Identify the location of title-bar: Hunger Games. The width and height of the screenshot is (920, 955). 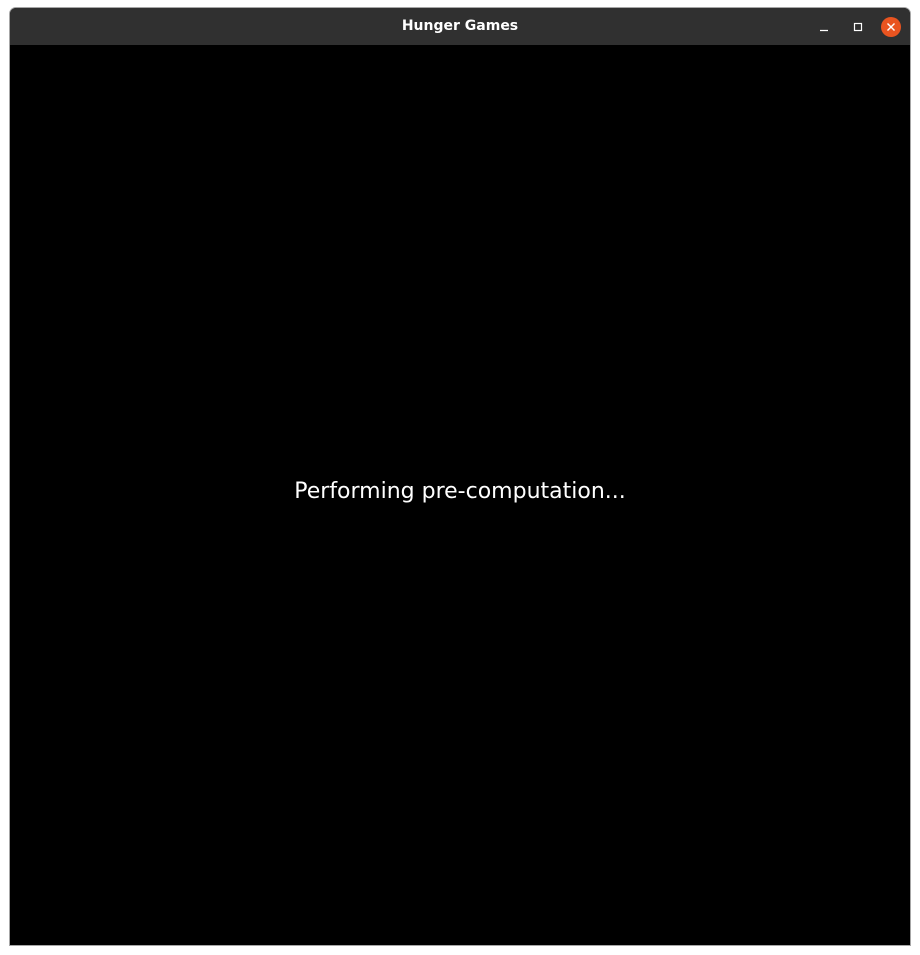
(460, 26).